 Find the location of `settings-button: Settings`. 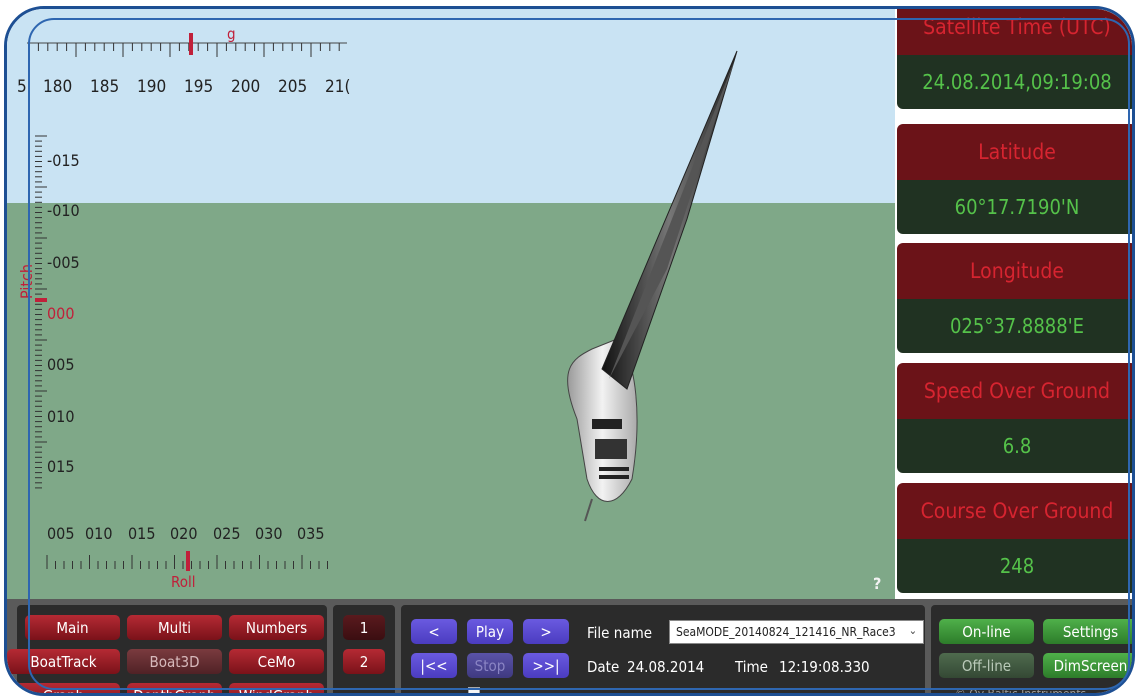

settings-button: Settings is located at coordinates (1087, 631).